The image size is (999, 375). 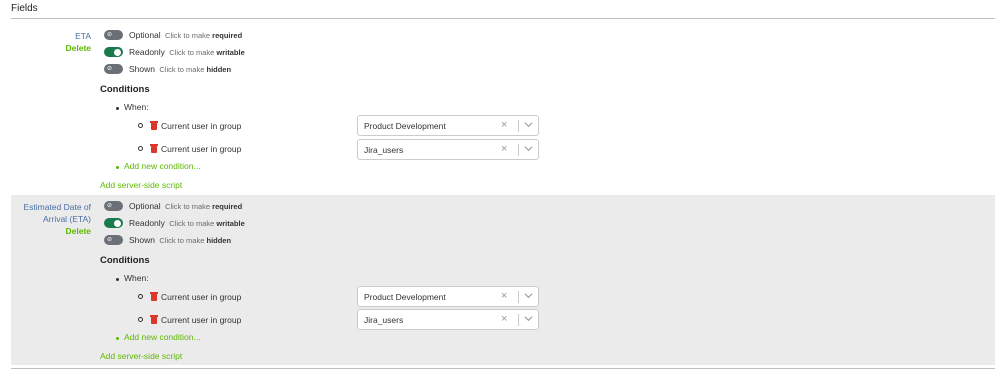 I want to click on field-name-text: ETA, so click(x=83, y=36).